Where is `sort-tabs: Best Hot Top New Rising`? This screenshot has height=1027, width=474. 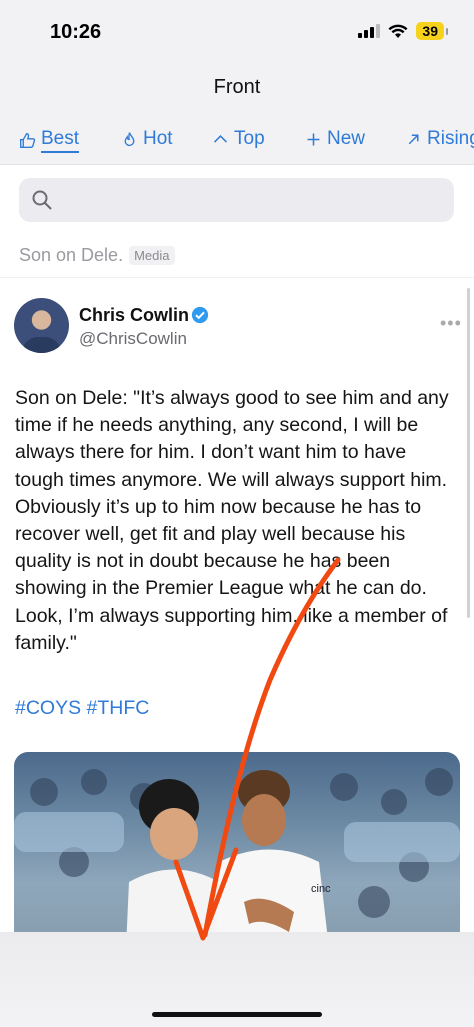 sort-tabs: Best Hot Top New Rising is located at coordinates (237, 139).